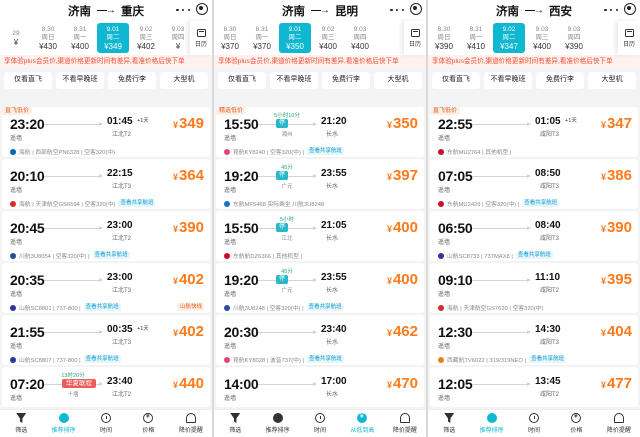 This screenshot has height=437, width=640. Describe the element at coordinates (509, 38) in the screenshot. I see `date-option: 9.02 周二 ¥347` at that location.